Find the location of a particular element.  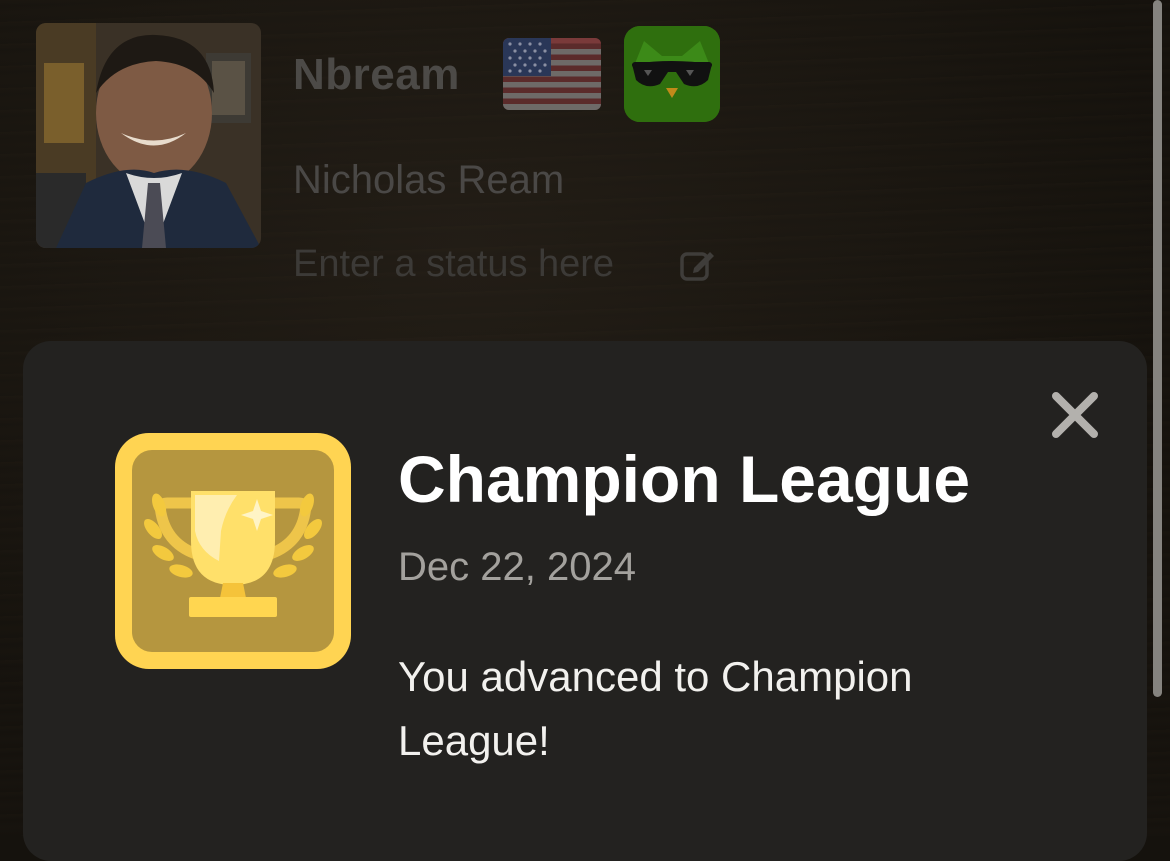

achievement-title: Champion League is located at coordinates (684, 479).